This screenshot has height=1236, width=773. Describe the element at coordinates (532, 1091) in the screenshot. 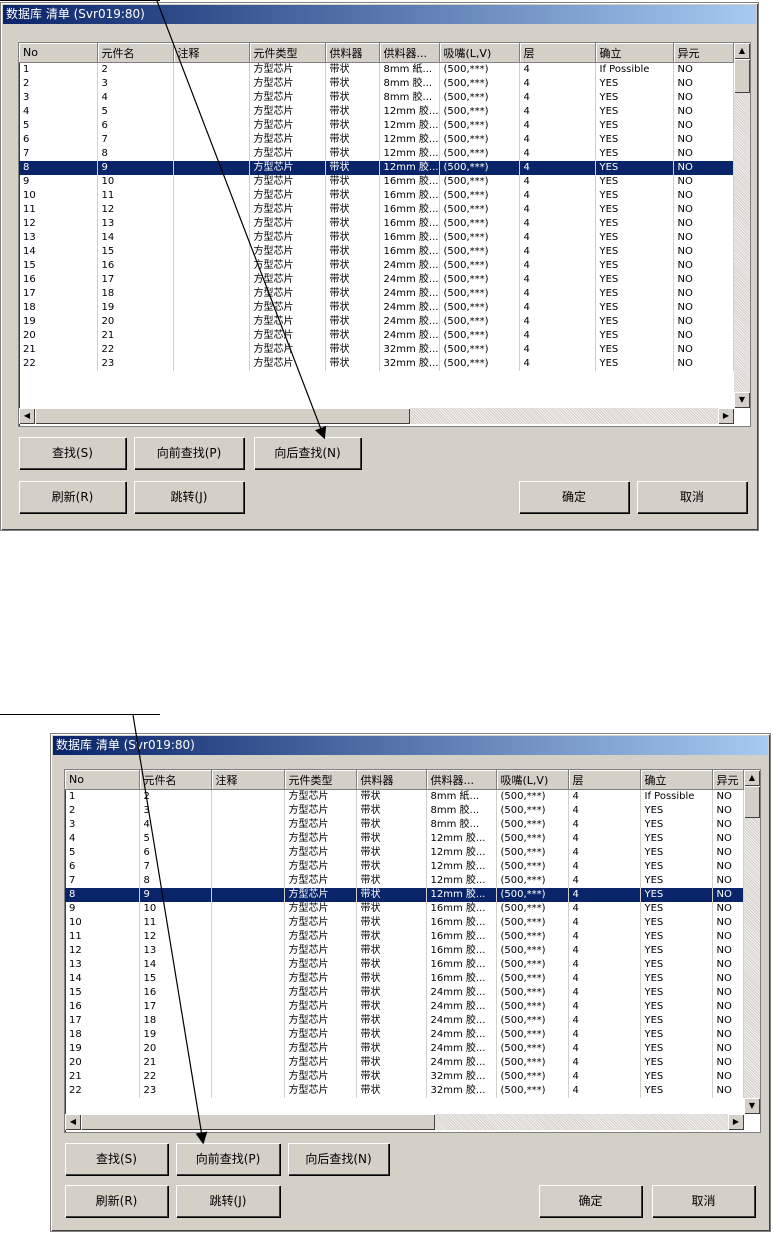

I see `table-cell: (500,***)` at that location.